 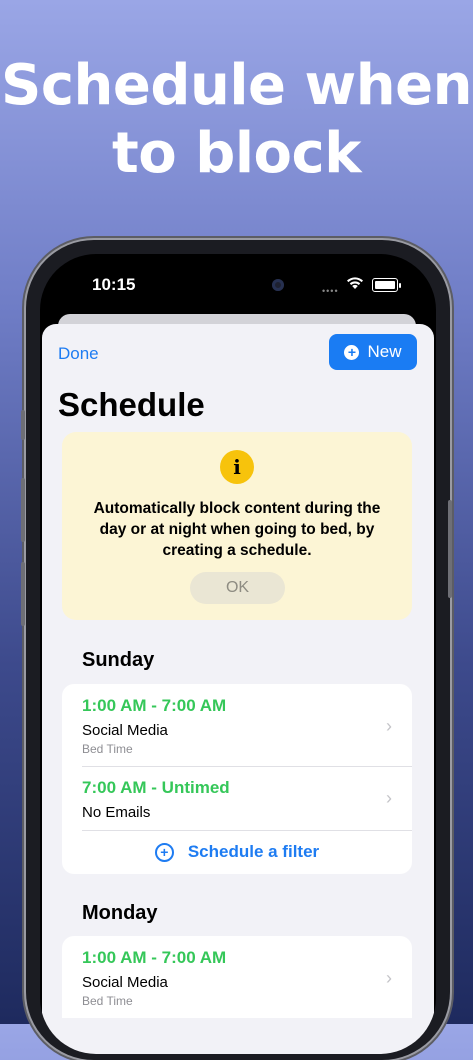 I want to click on status-time: 10:15, so click(x=114, y=284).